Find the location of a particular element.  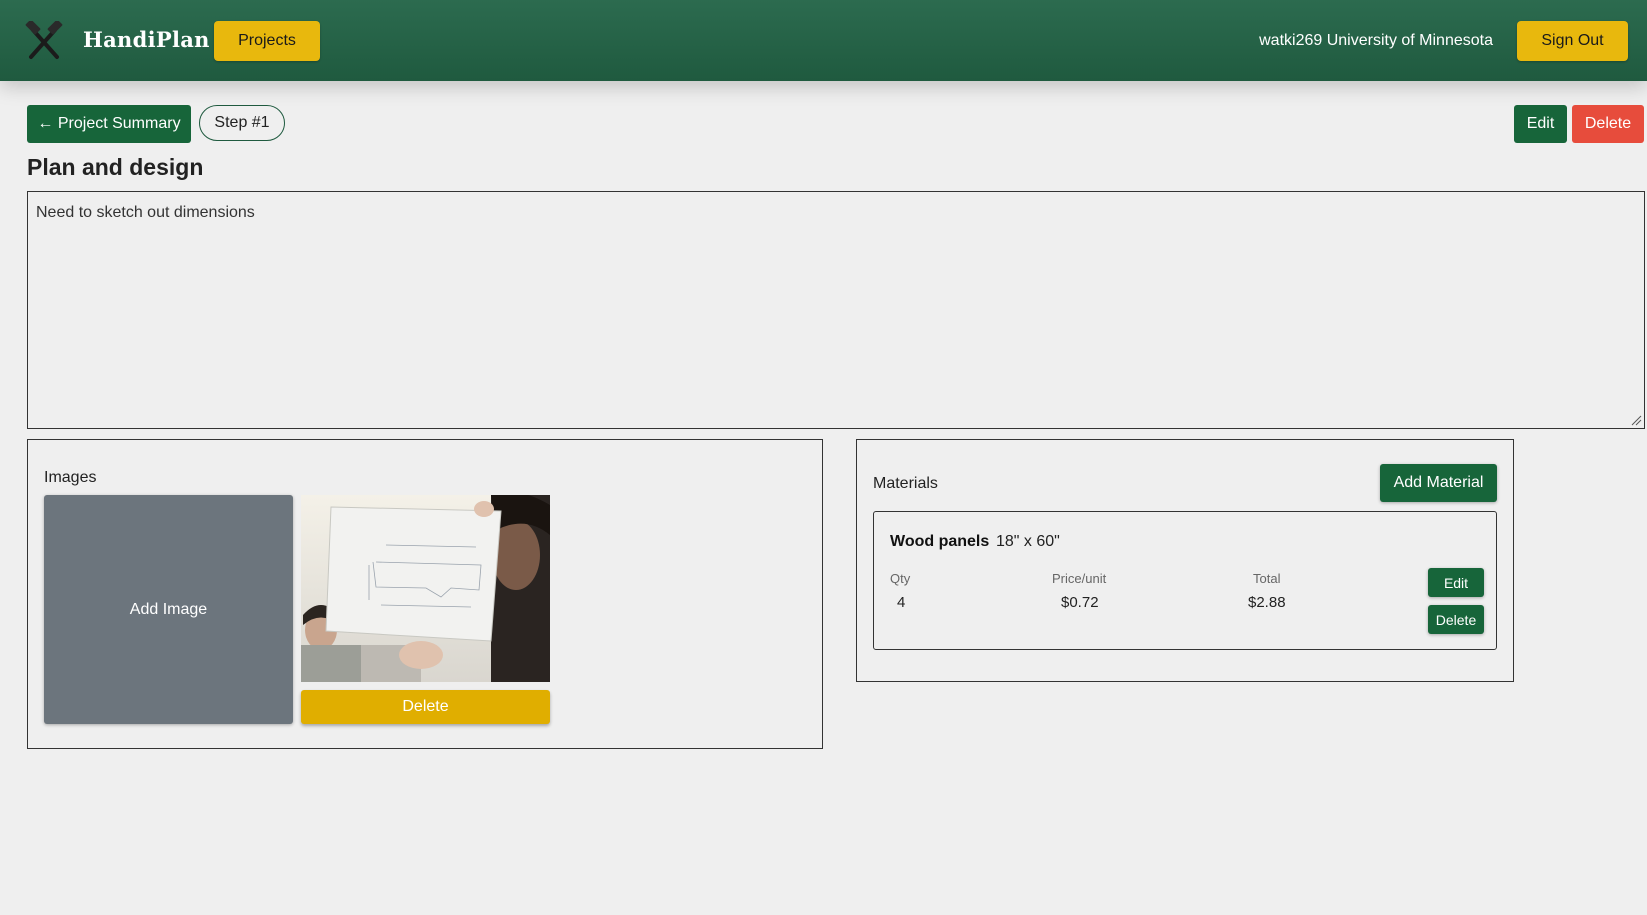

resize-grip-icon is located at coordinates (1636, 420).